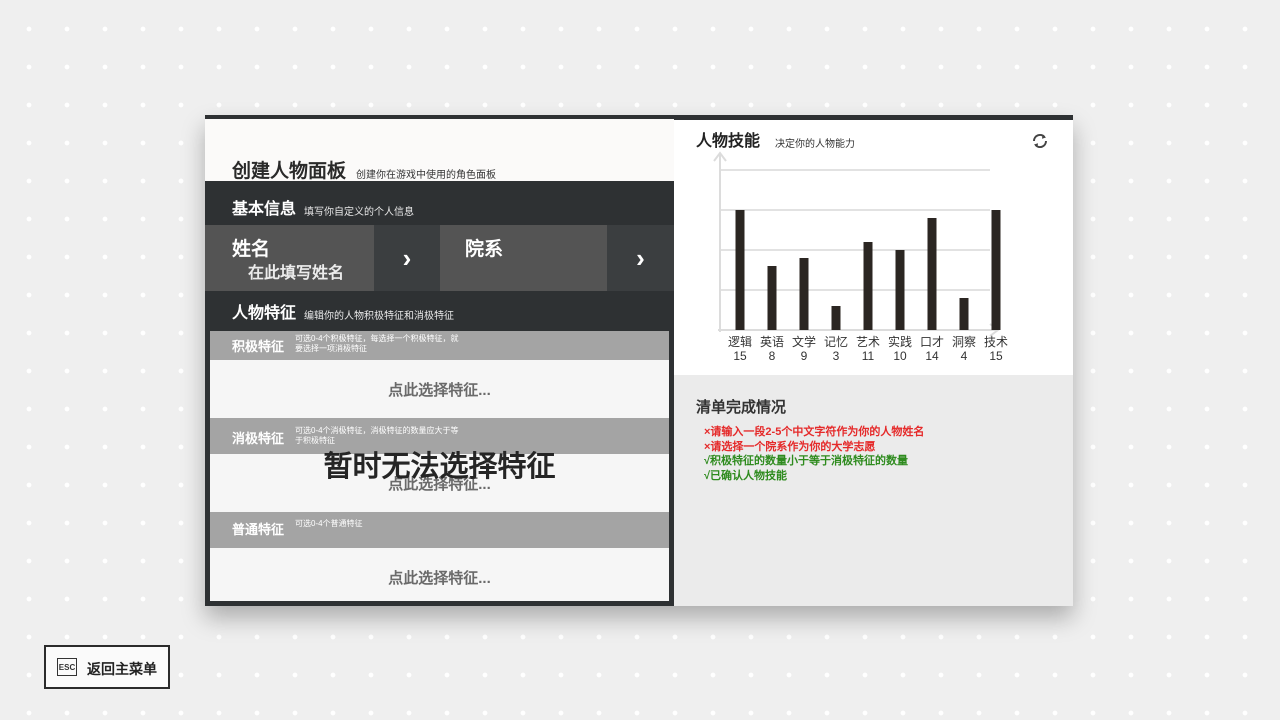 This screenshot has width=1280, height=720. Describe the element at coordinates (439, 150) in the screenshot. I see `panel-header: 创建人物面板 创建你在游戏中使用的角色面板` at that location.